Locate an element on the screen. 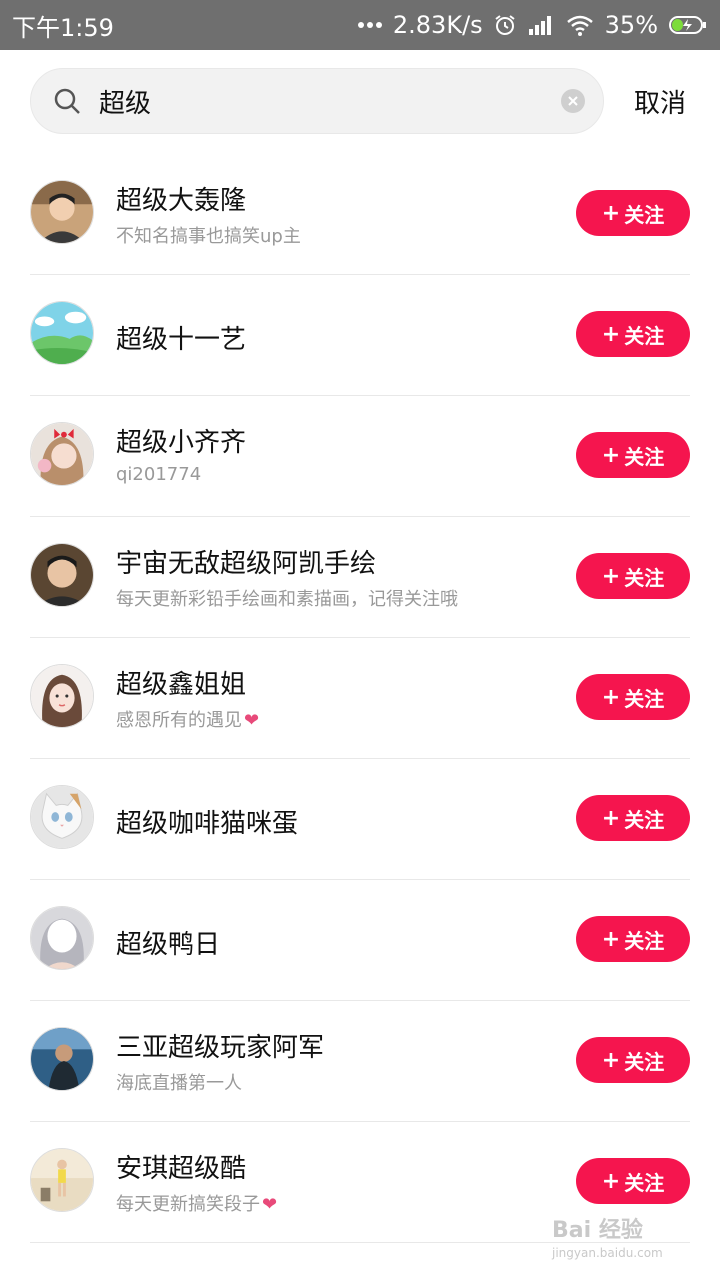 The image size is (720, 1280). user-bio: 海底直播第一人 is located at coordinates (179, 1083).